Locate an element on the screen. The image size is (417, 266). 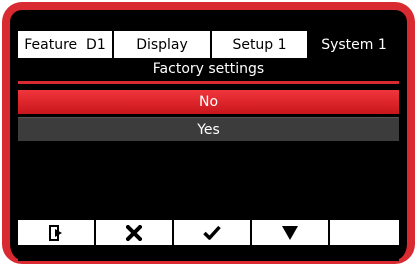
softkey-bar is located at coordinates (208, 232).